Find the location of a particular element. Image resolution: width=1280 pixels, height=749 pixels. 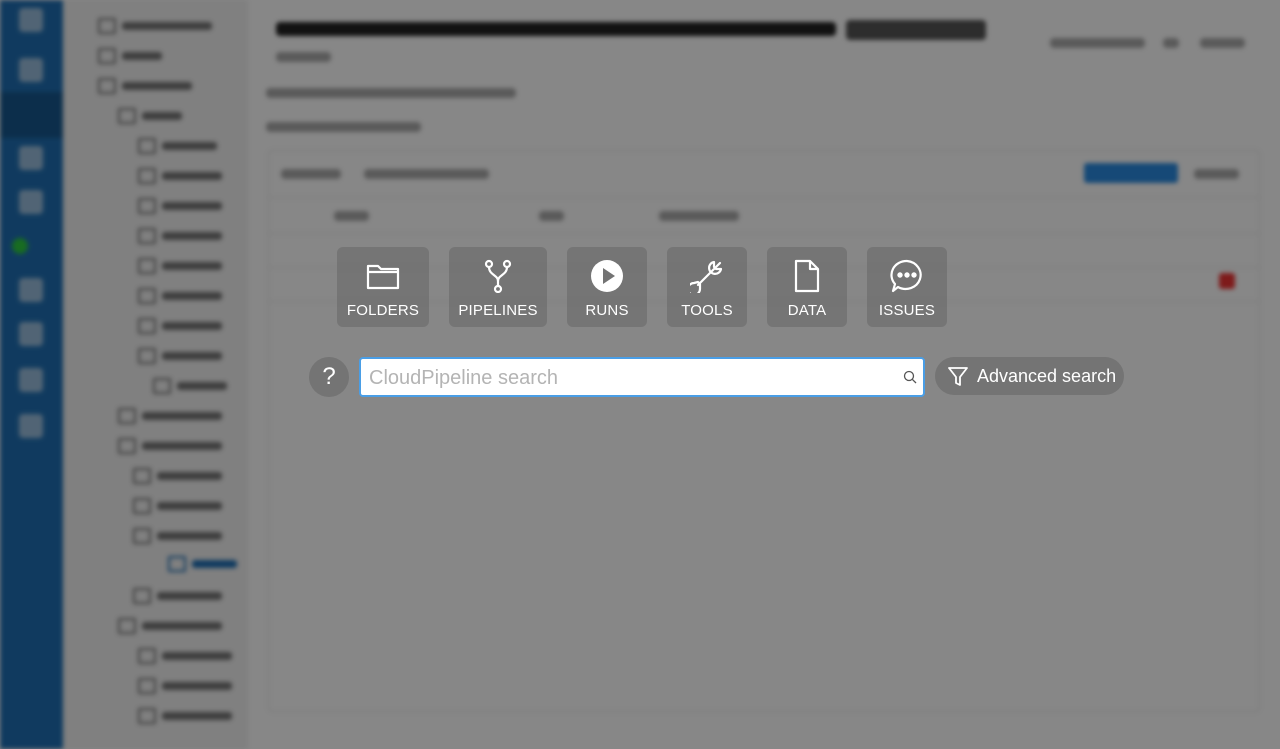

pipeline-branch-icon is located at coordinates (498, 276).